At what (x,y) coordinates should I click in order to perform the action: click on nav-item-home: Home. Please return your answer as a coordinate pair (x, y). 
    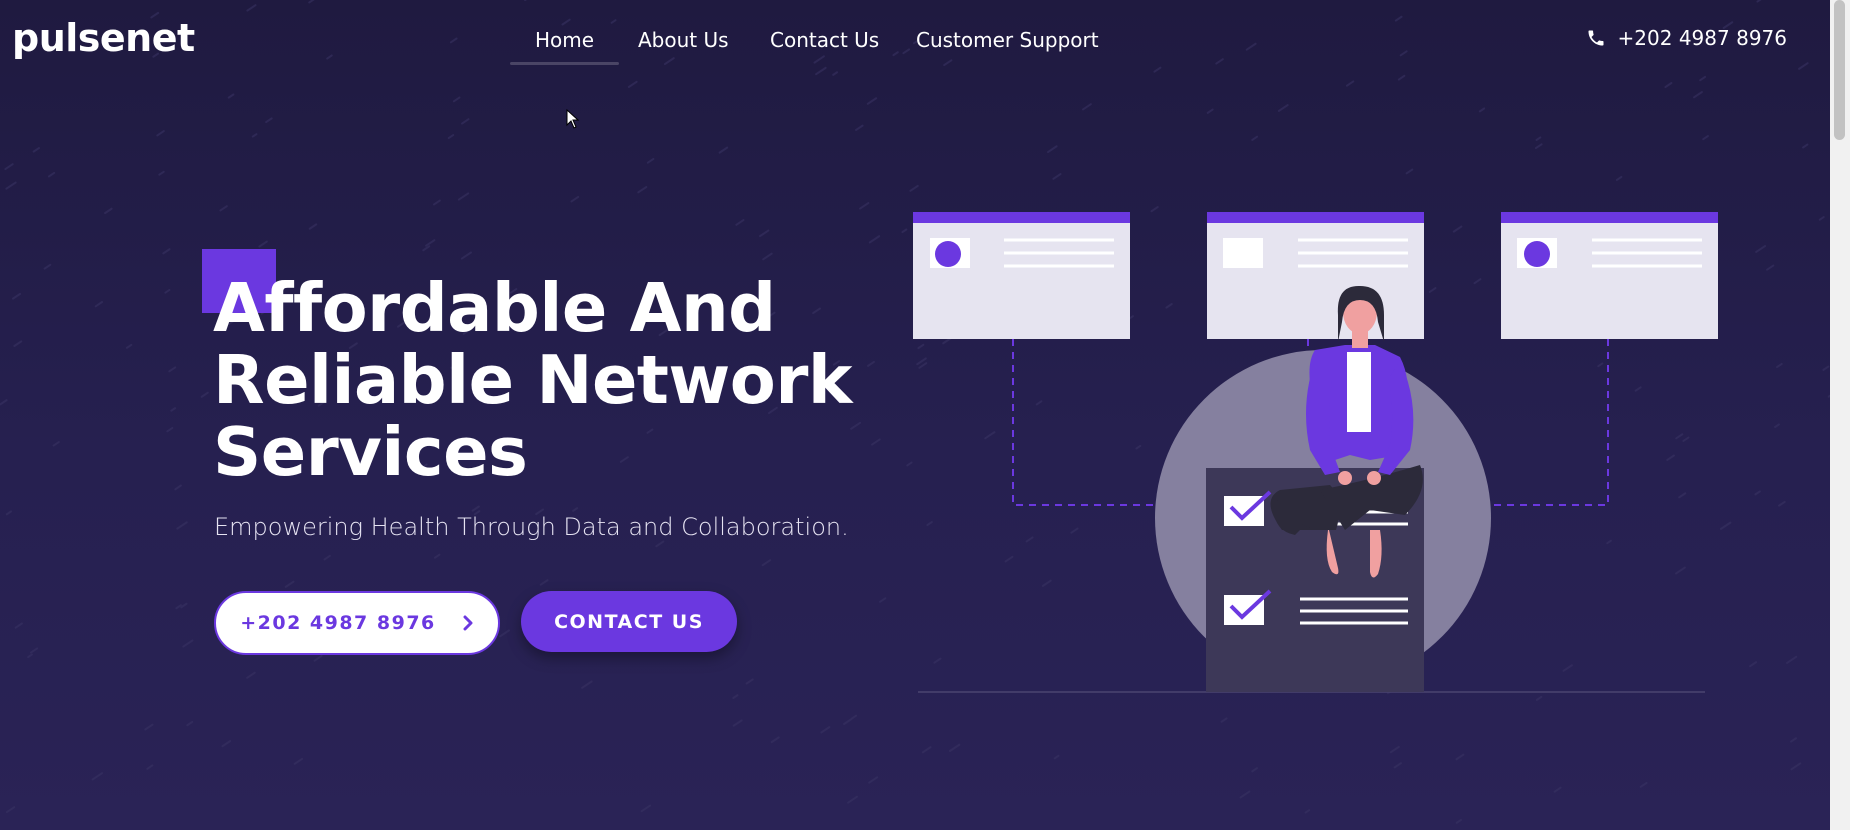
    Looking at the image, I should click on (564, 46).